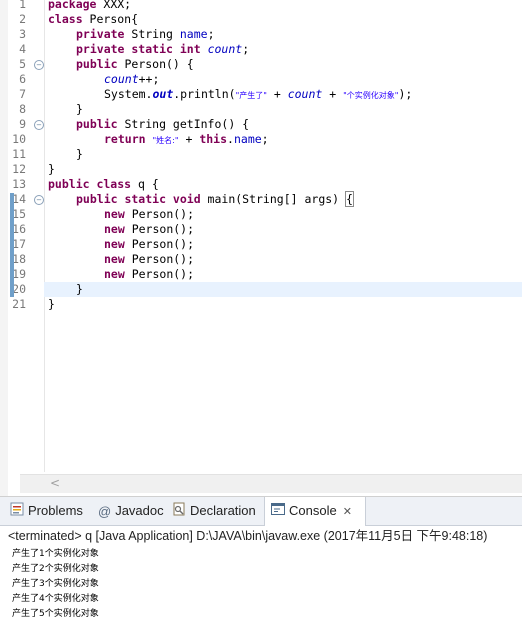  I want to click on tab-problems: Problems, so click(46, 511).